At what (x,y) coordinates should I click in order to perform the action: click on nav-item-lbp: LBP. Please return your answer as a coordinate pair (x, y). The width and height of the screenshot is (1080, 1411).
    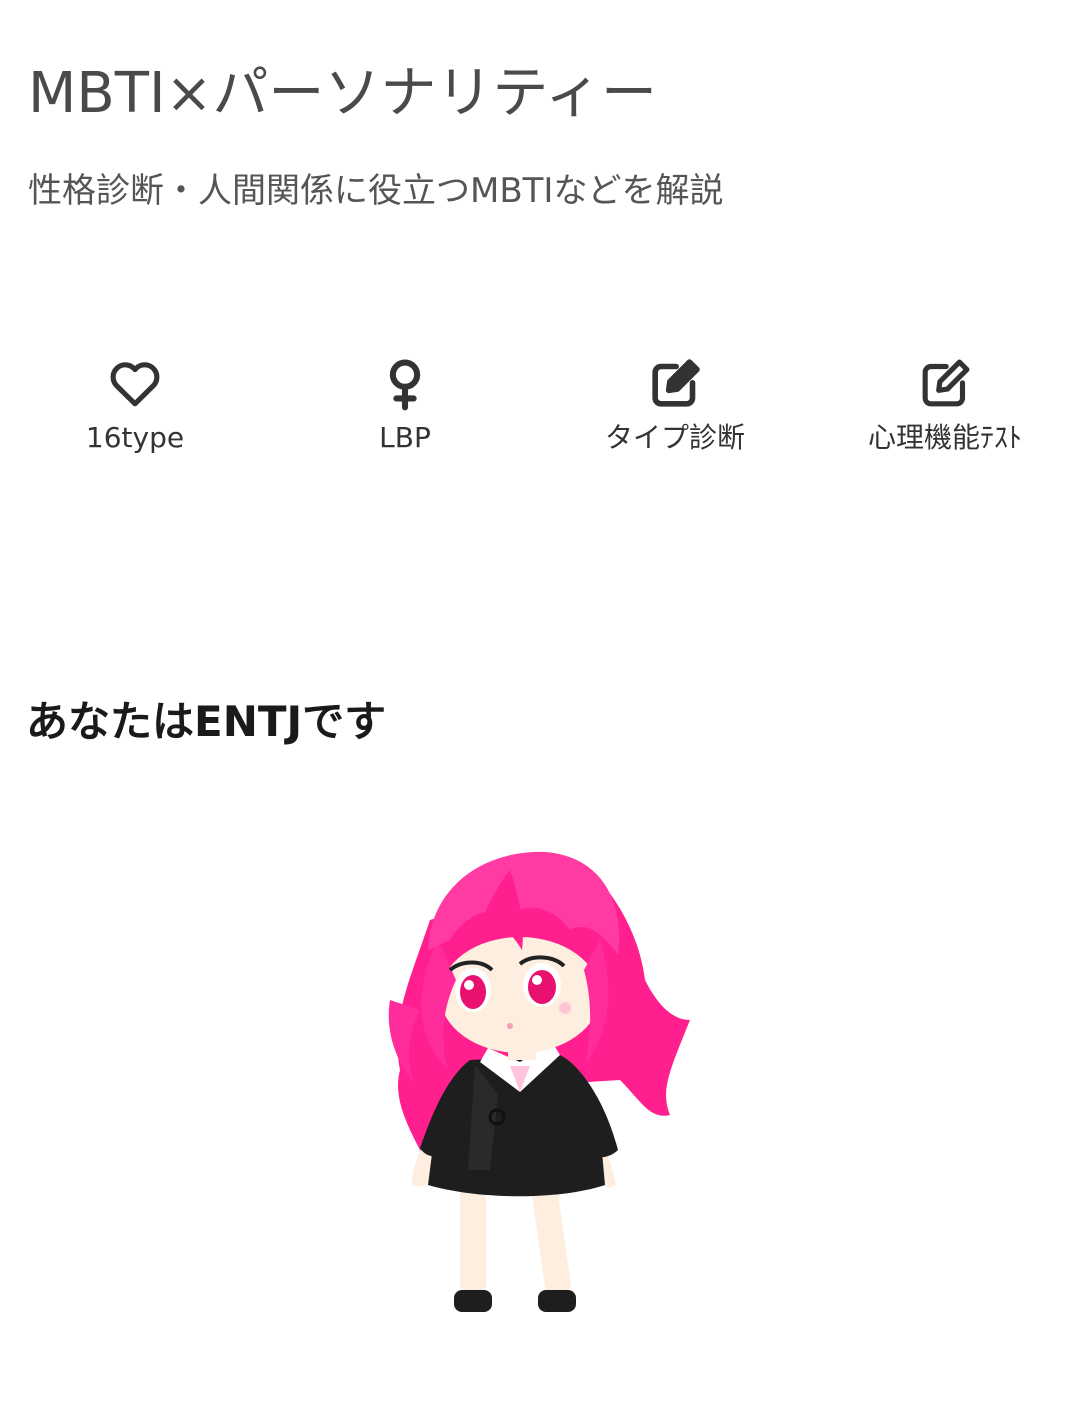
    Looking at the image, I should click on (405, 408).